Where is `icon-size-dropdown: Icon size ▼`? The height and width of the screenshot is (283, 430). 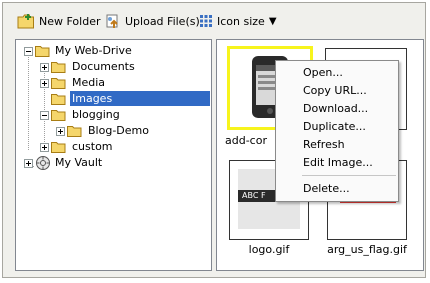 icon-size-dropdown: Icon size ▼ is located at coordinates (238, 21).